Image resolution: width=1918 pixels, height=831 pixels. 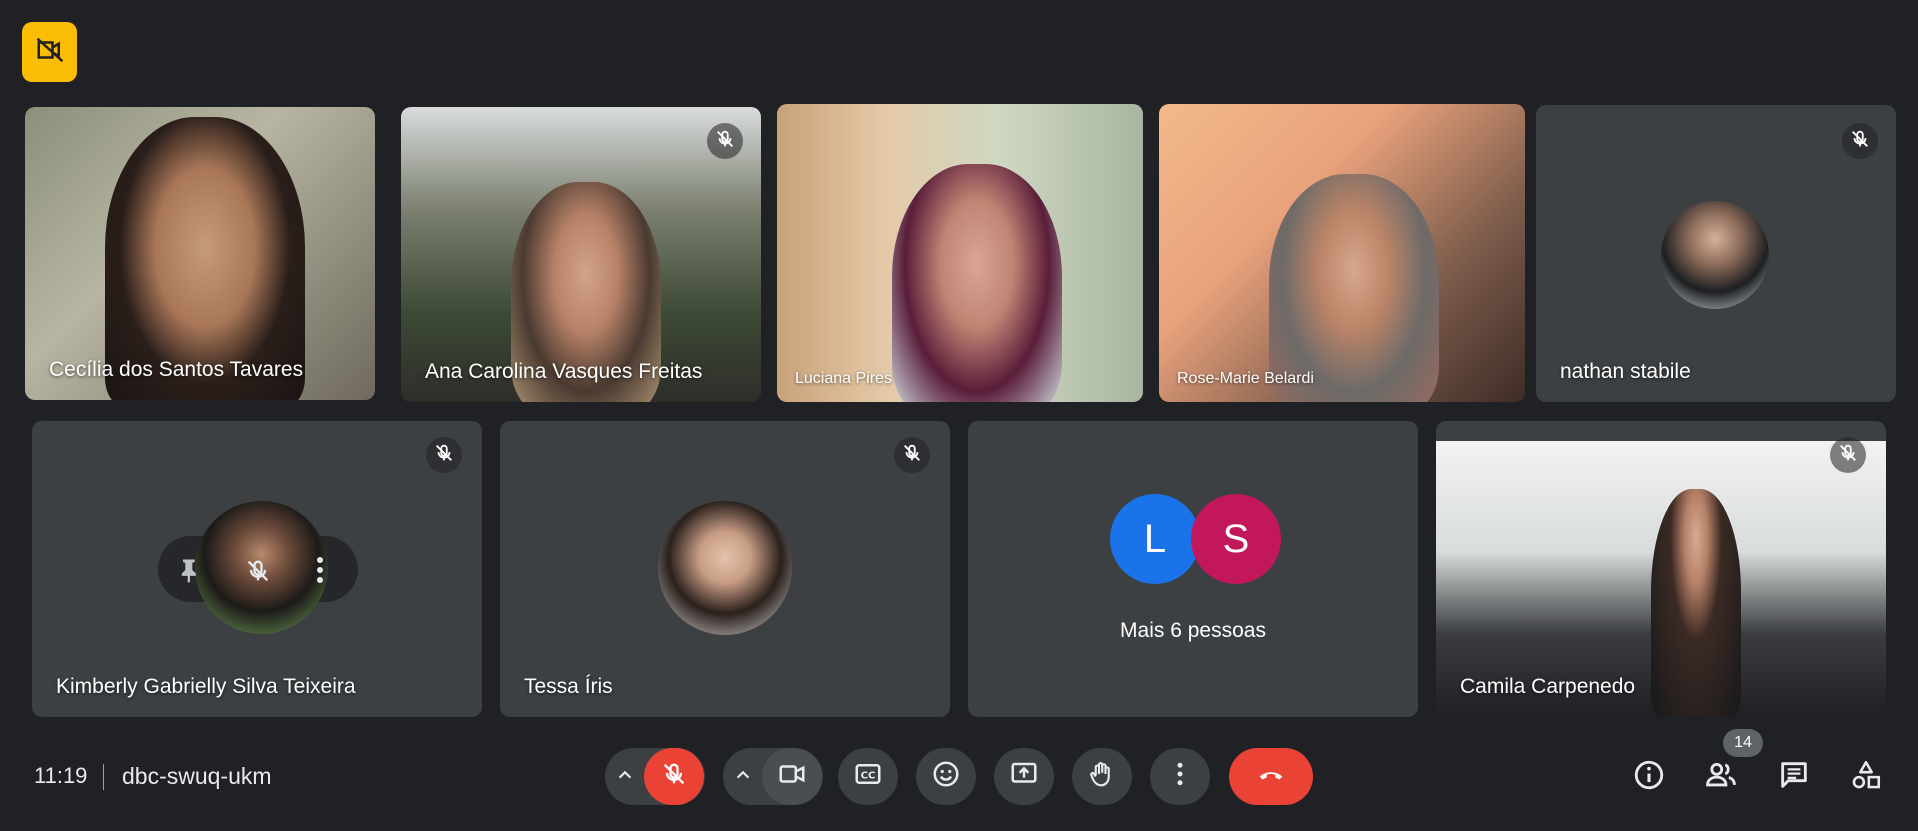 I want to click on participant-name: Cecília dos Santos Tavares, so click(x=176, y=369).